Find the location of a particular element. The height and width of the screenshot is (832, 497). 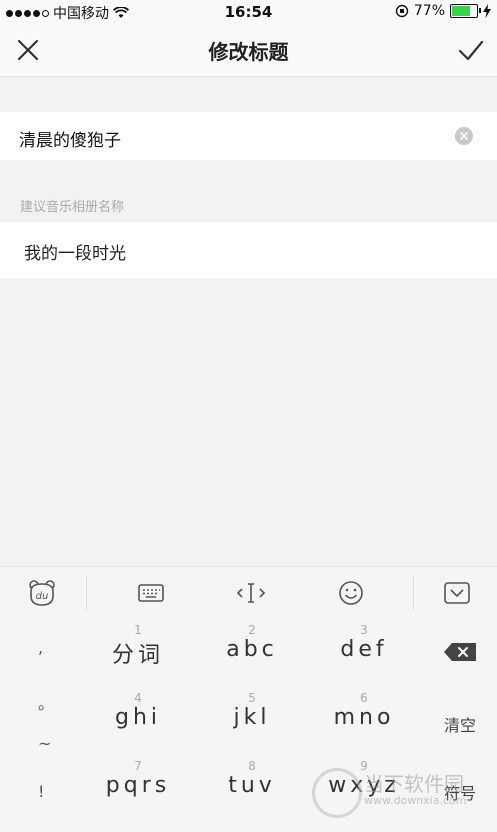

title-input-value: 清晨的傻狍子 is located at coordinates (70, 141).